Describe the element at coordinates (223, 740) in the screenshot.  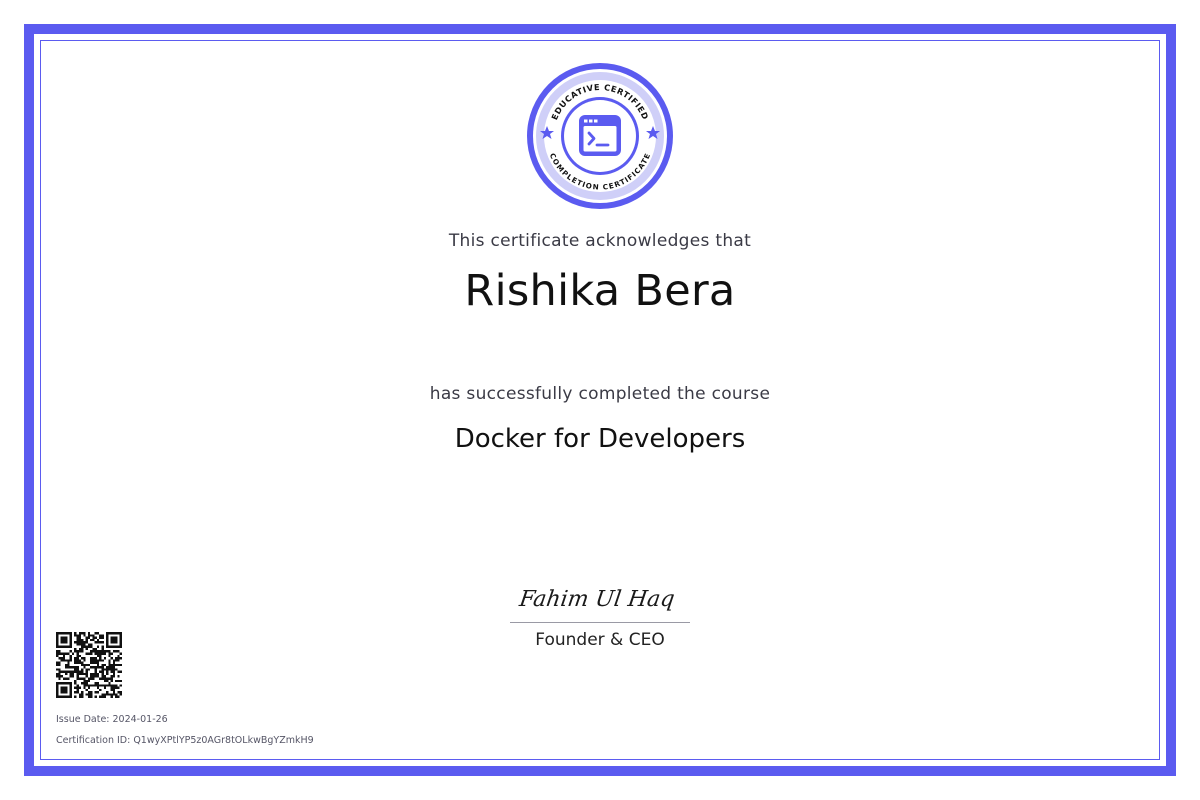
I see `certification-id-value: Q1wyXPtlYP5z0AGr8tOLkwBgYZmkH9` at that location.